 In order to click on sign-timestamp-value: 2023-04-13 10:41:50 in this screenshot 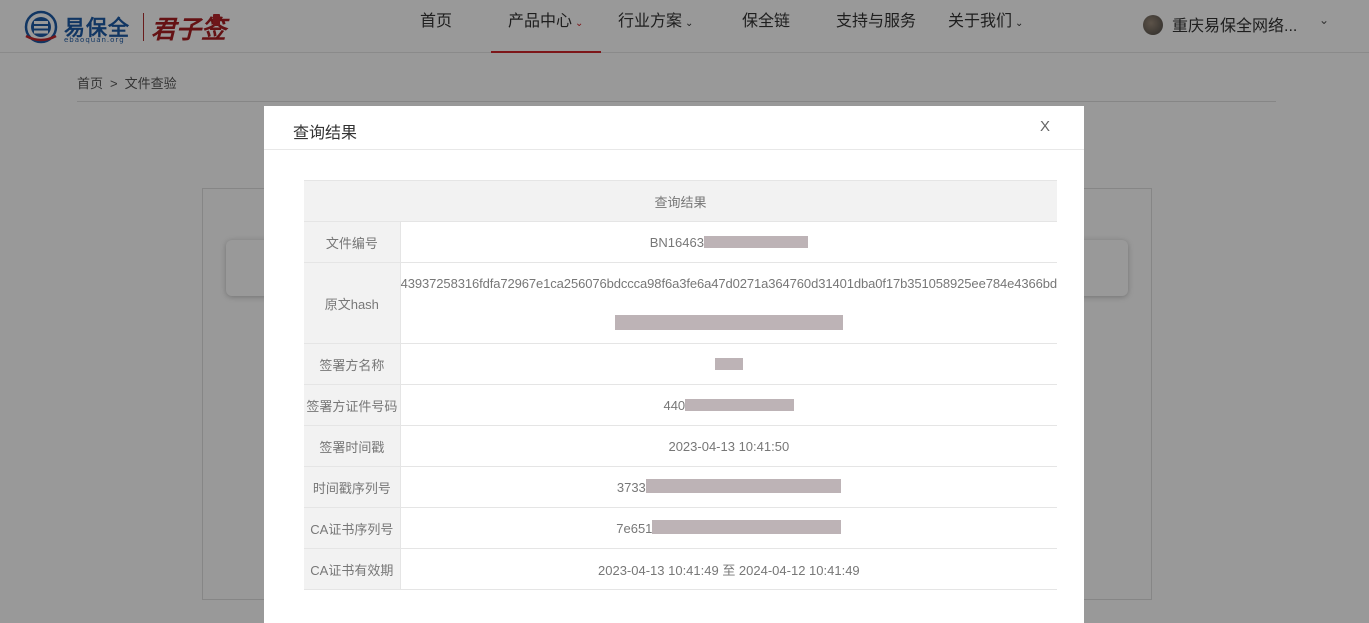, I will do `click(729, 446)`.